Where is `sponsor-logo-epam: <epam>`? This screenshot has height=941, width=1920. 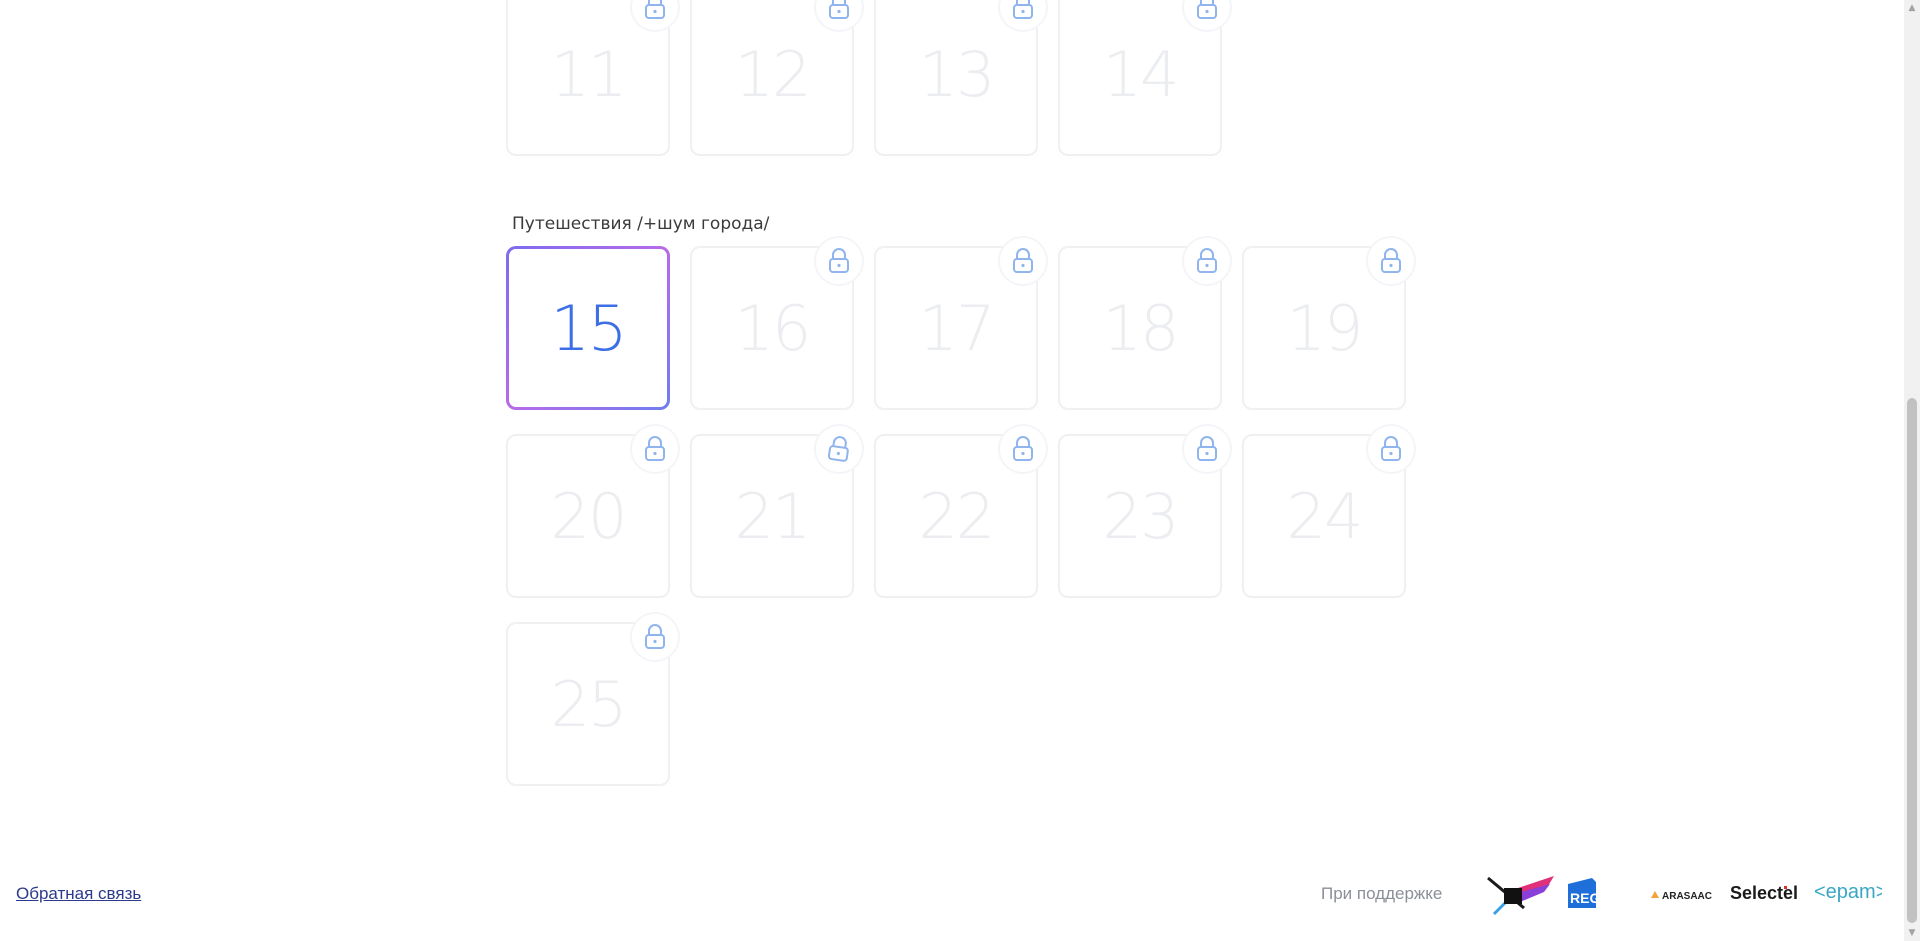 sponsor-logo-epam: <epam> is located at coordinates (1850, 893).